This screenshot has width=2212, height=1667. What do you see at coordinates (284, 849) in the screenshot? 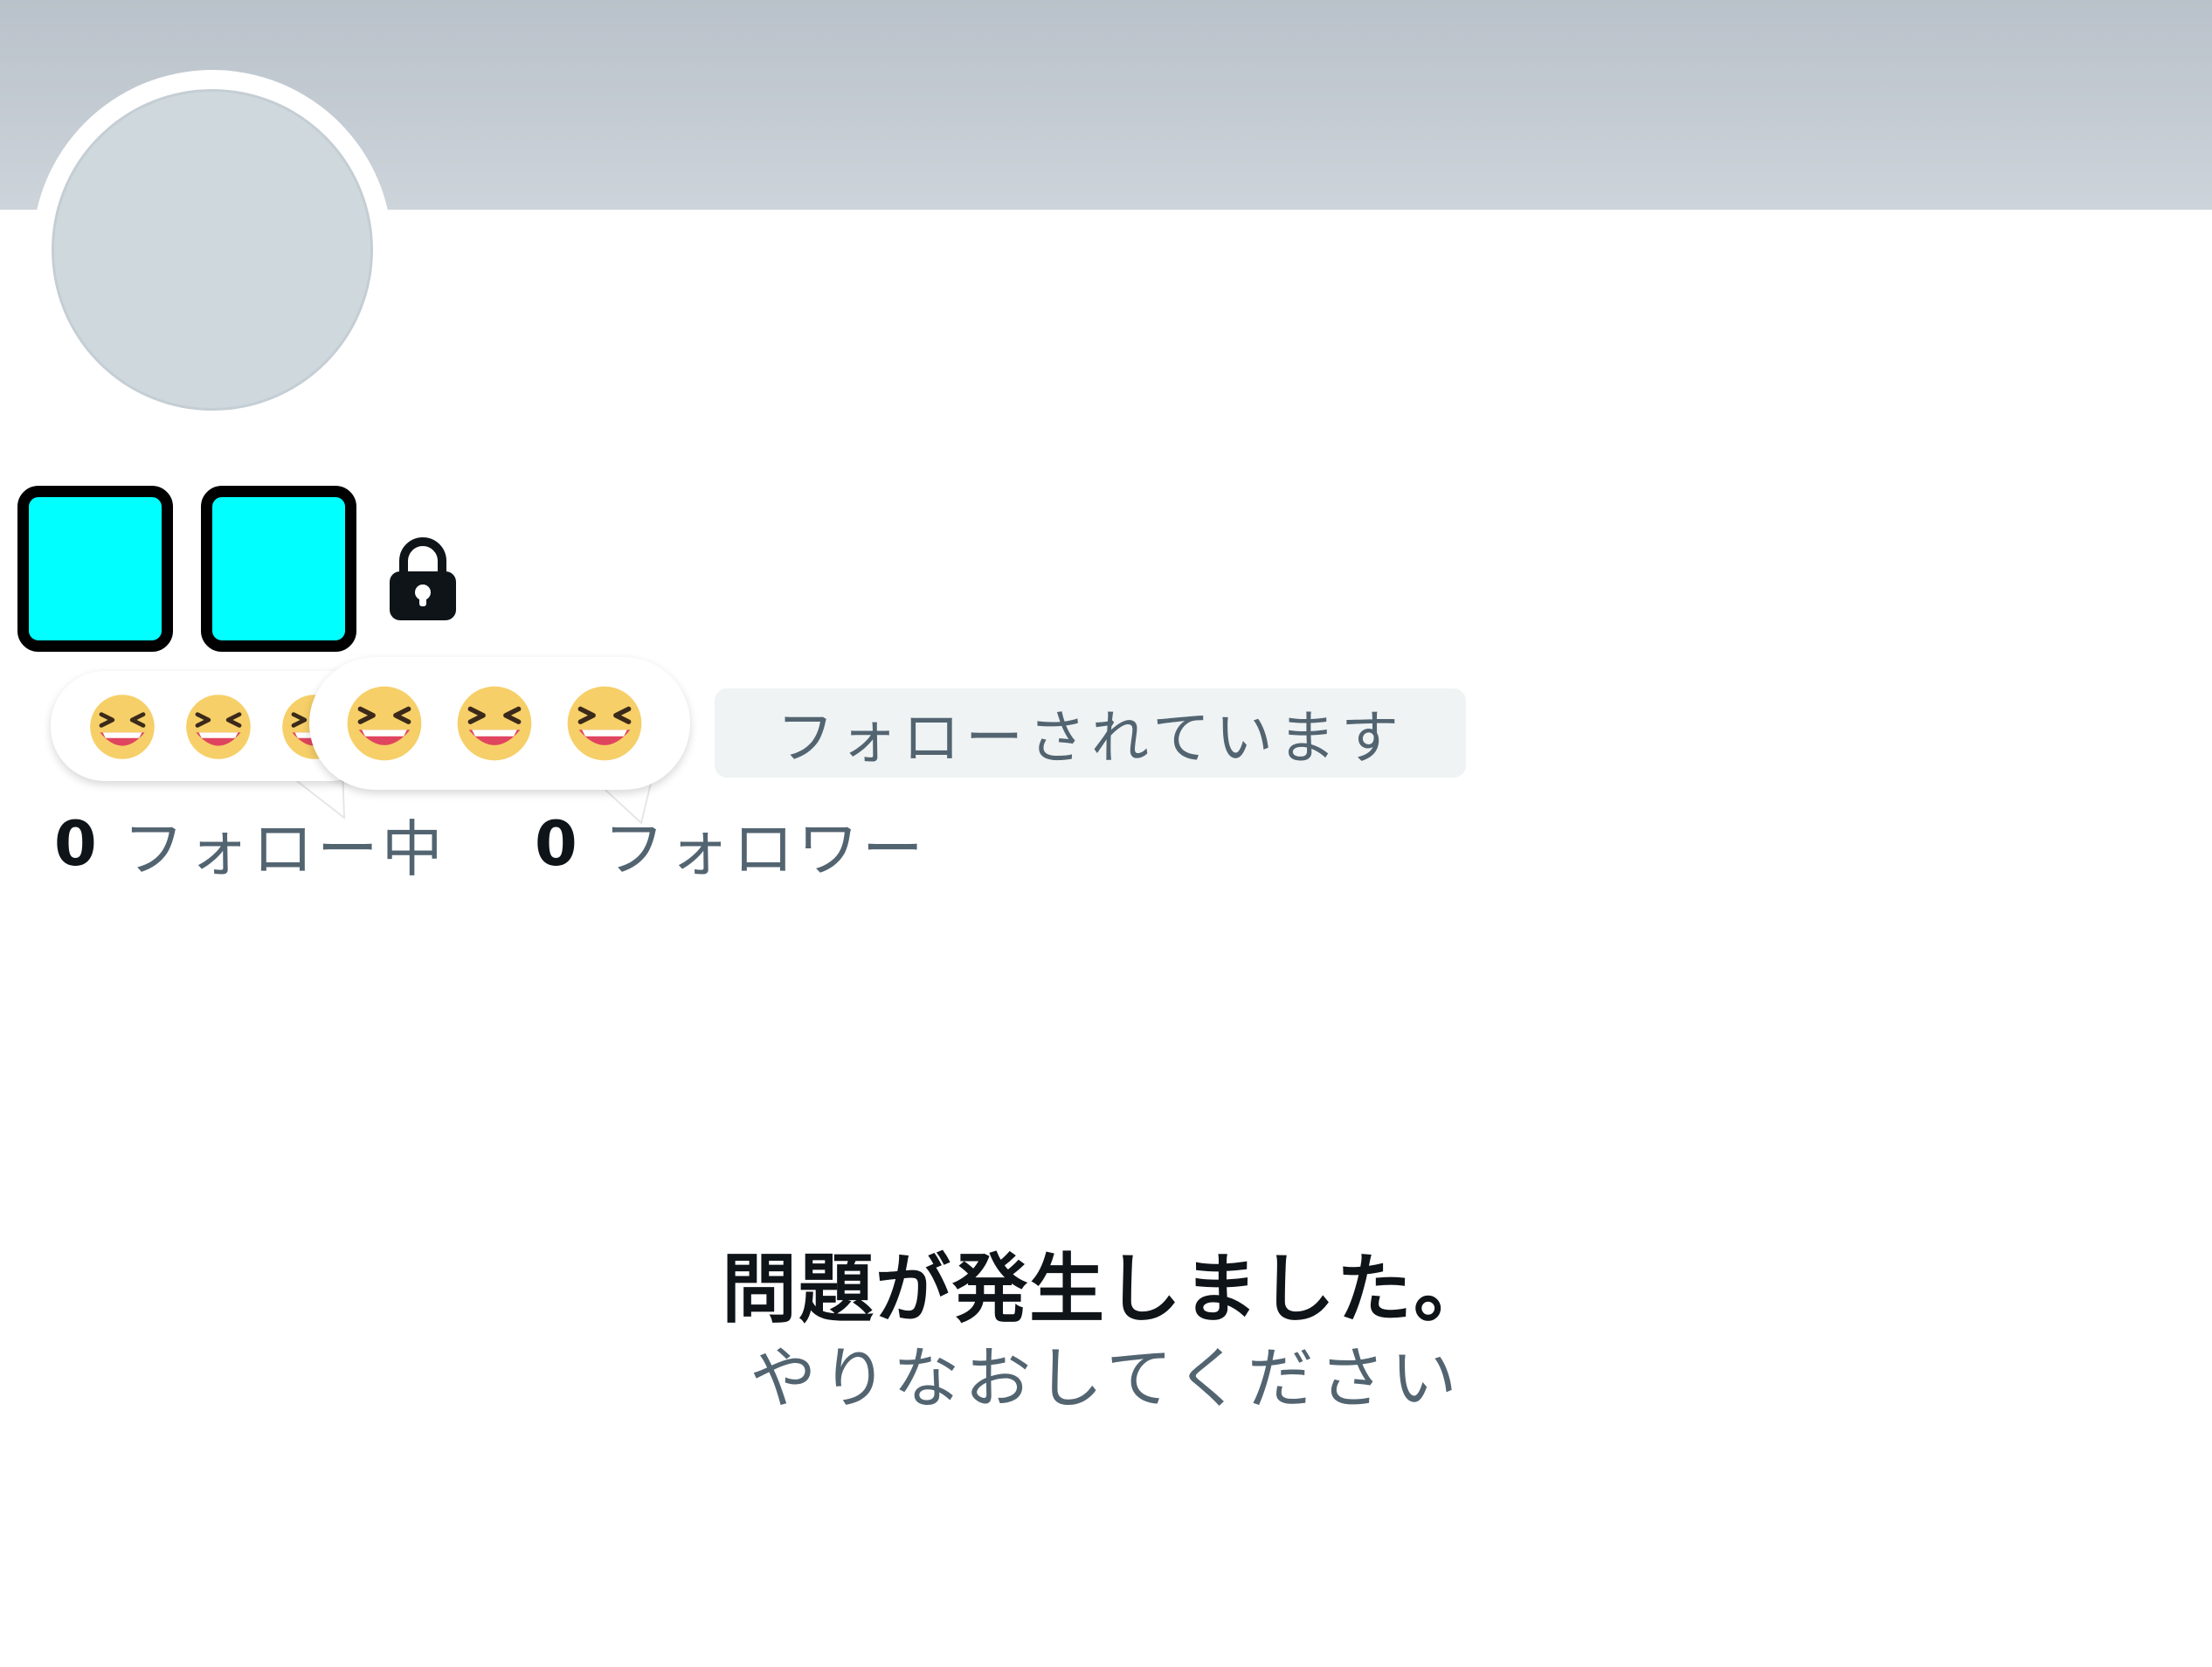
I see `following-label: フォロー中` at bounding box center [284, 849].